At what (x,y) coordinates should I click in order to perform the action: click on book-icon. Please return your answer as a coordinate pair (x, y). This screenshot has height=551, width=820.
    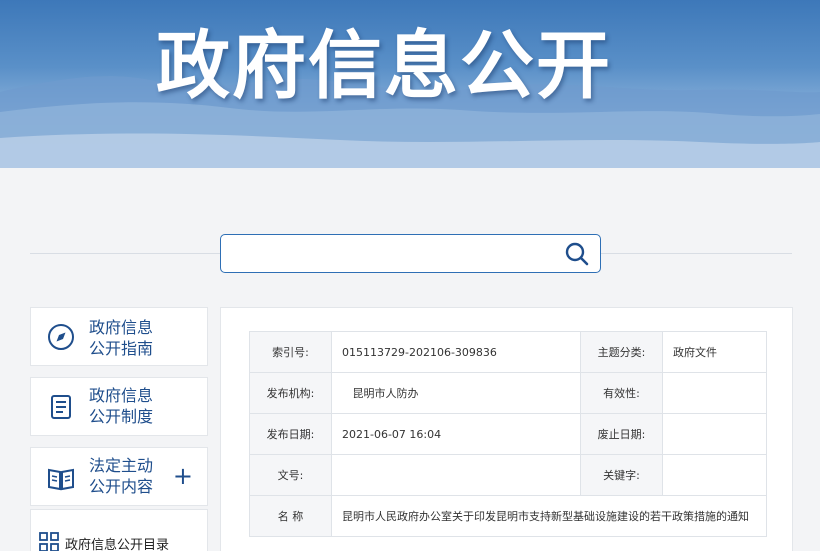
    Looking at the image, I should click on (61, 479).